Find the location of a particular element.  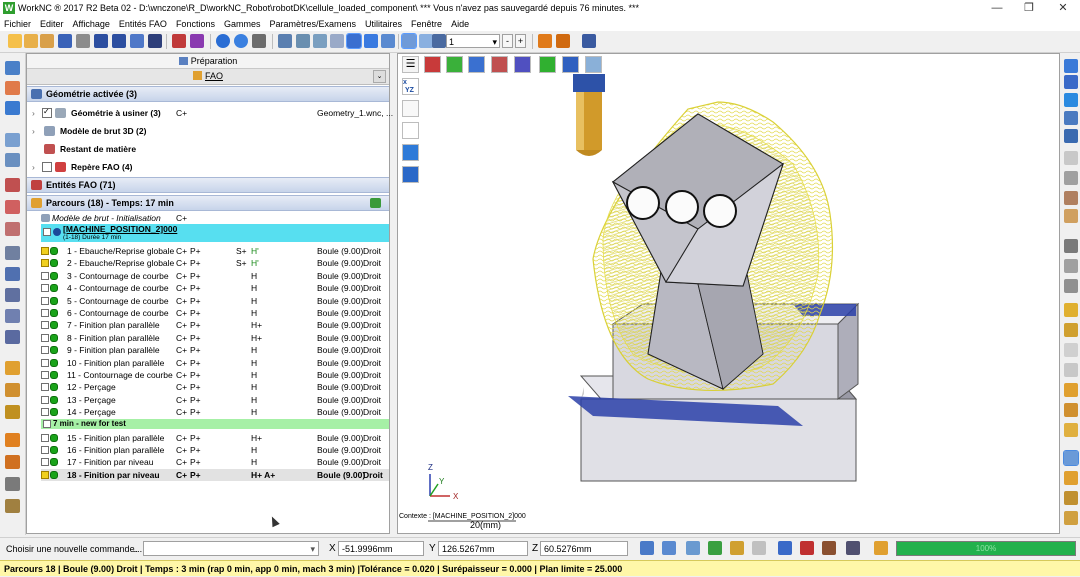

compute-icon is located at coordinates (881, 548).